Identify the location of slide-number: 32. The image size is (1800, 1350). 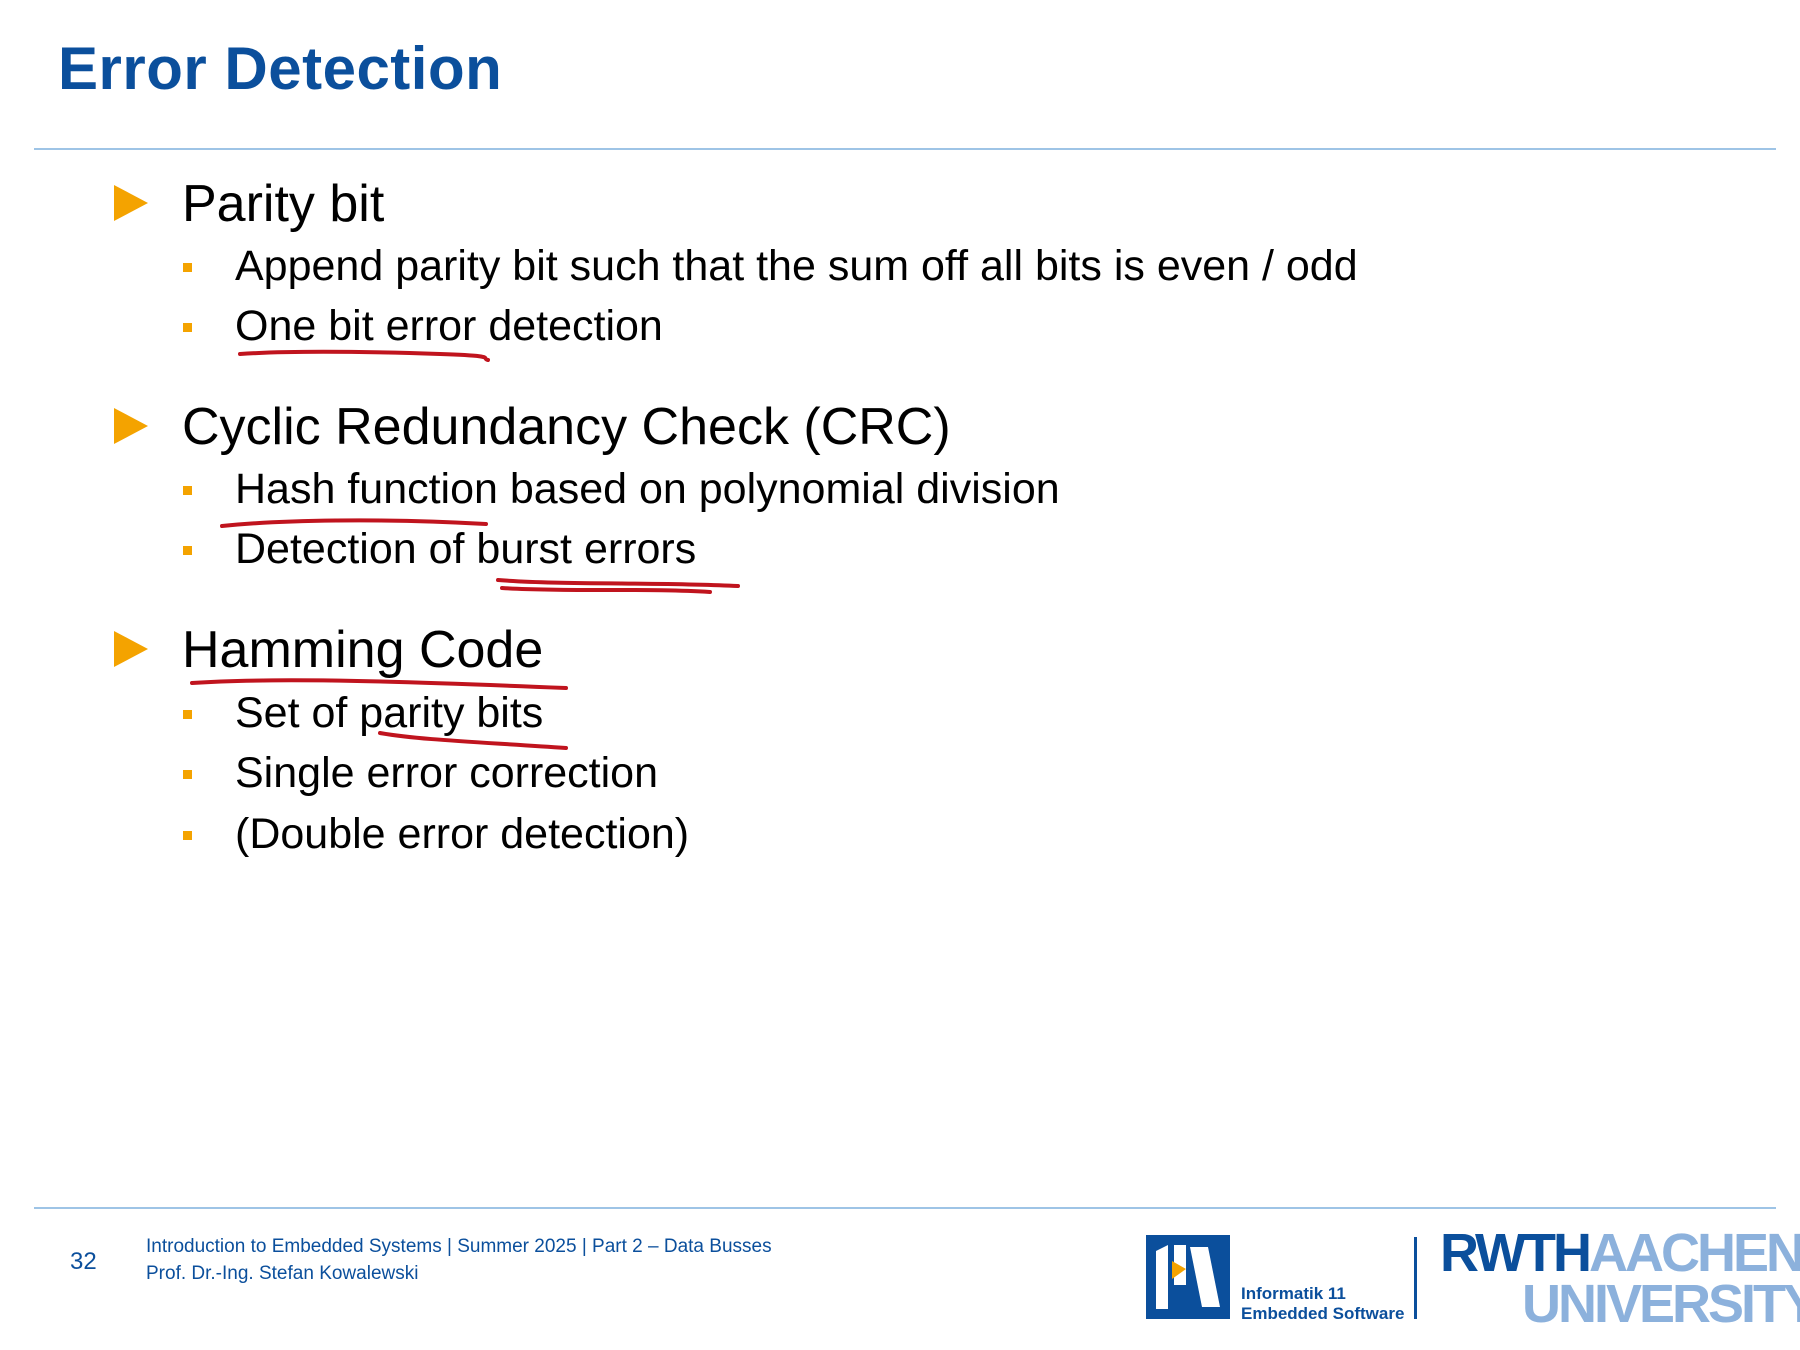
(83, 1261).